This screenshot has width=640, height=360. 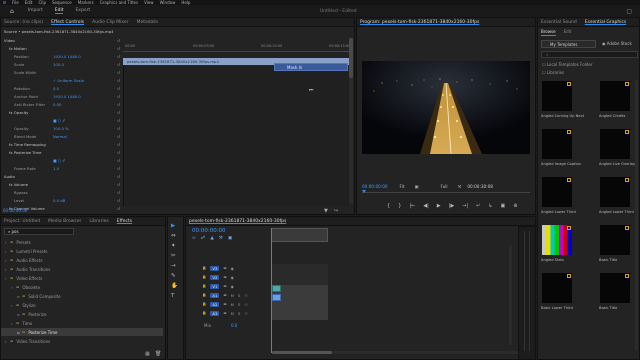 What do you see at coordinates (230, 238) in the screenshot?
I see `captions-icon: ▣` at bounding box center [230, 238].